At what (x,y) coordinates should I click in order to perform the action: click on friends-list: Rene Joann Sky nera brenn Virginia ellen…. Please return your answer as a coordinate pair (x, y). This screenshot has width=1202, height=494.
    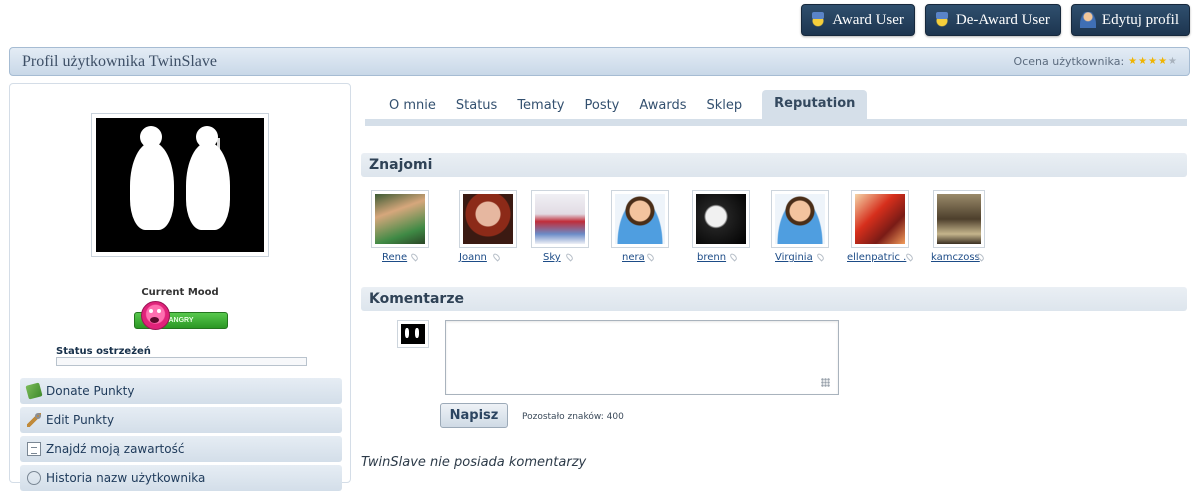
    Looking at the image, I should click on (685, 227).